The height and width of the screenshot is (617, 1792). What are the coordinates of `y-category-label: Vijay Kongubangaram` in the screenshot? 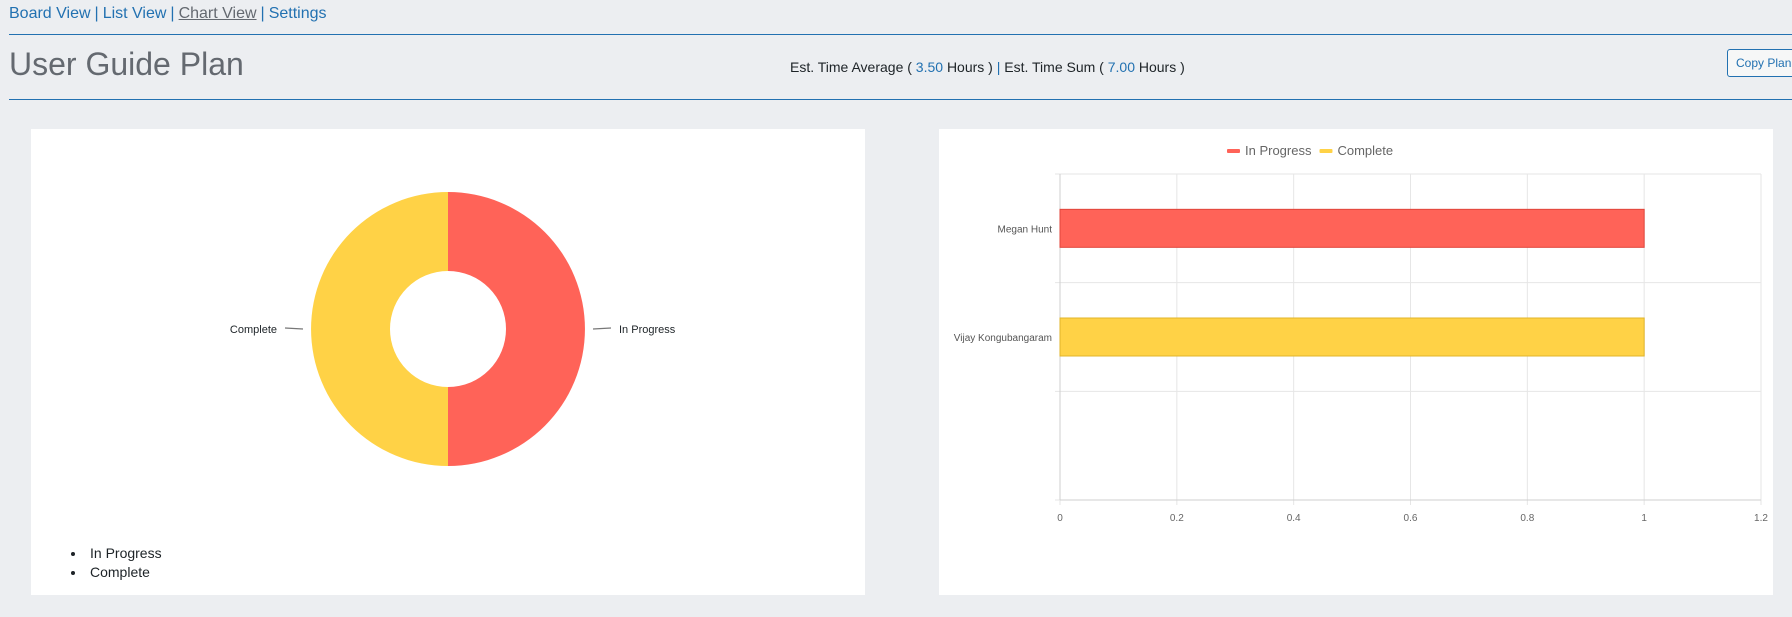 It's located at (1003, 338).